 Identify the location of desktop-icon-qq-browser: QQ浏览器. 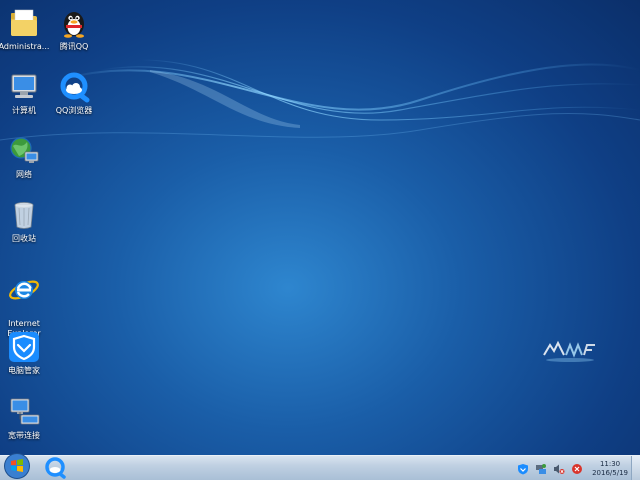
(74, 93).